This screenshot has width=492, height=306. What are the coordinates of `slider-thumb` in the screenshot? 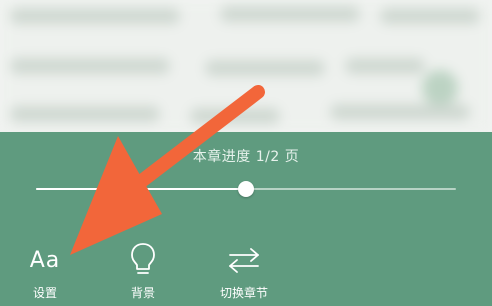 It's located at (246, 189).